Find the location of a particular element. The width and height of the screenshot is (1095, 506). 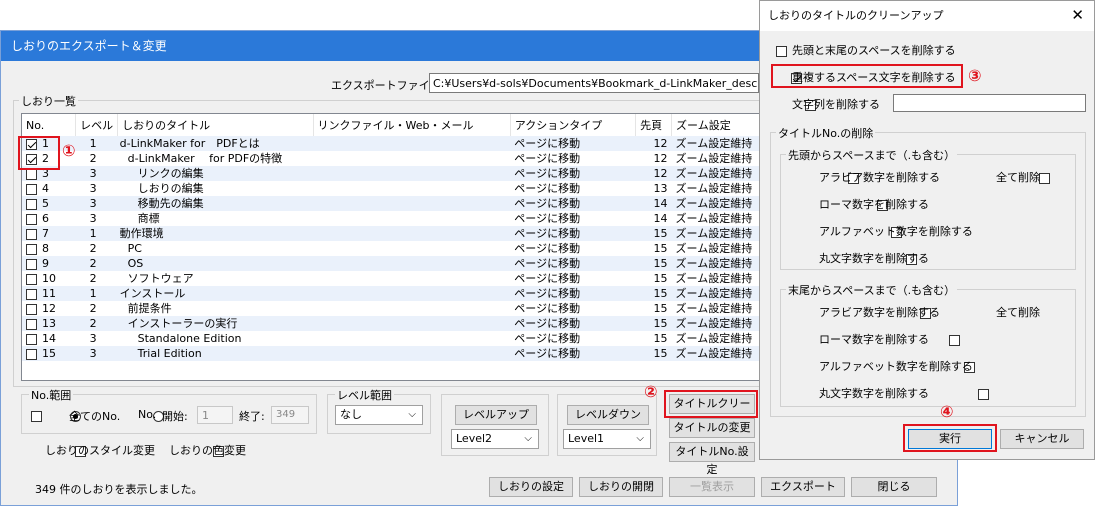

title-no-button: タイトルNo.設定 is located at coordinates (712, 459).